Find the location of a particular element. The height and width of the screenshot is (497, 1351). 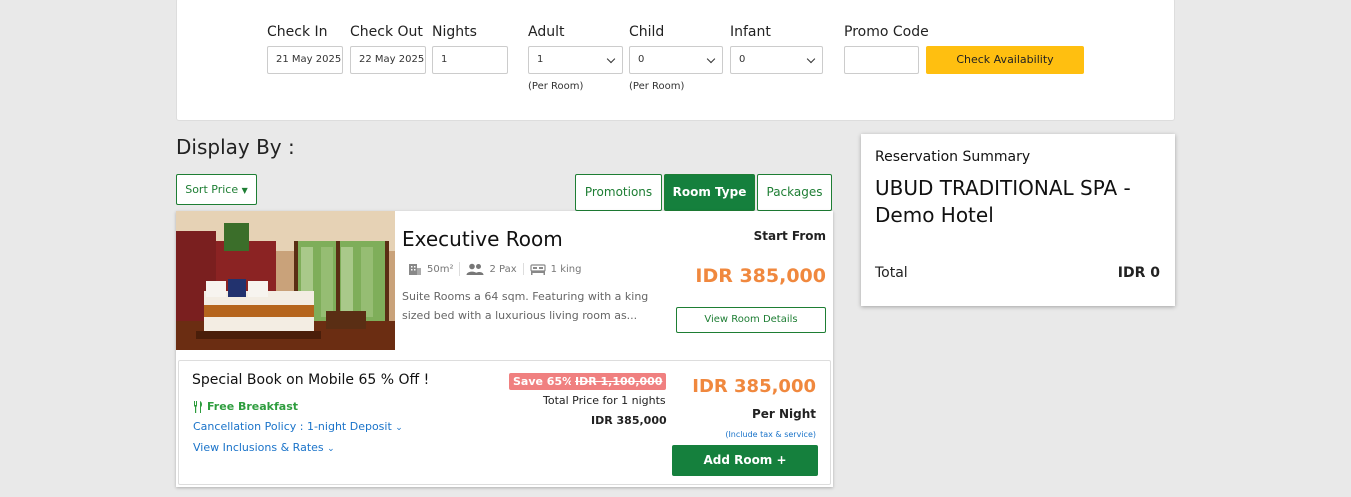

room-bed: 1 king is located at coordinates (559, 269).